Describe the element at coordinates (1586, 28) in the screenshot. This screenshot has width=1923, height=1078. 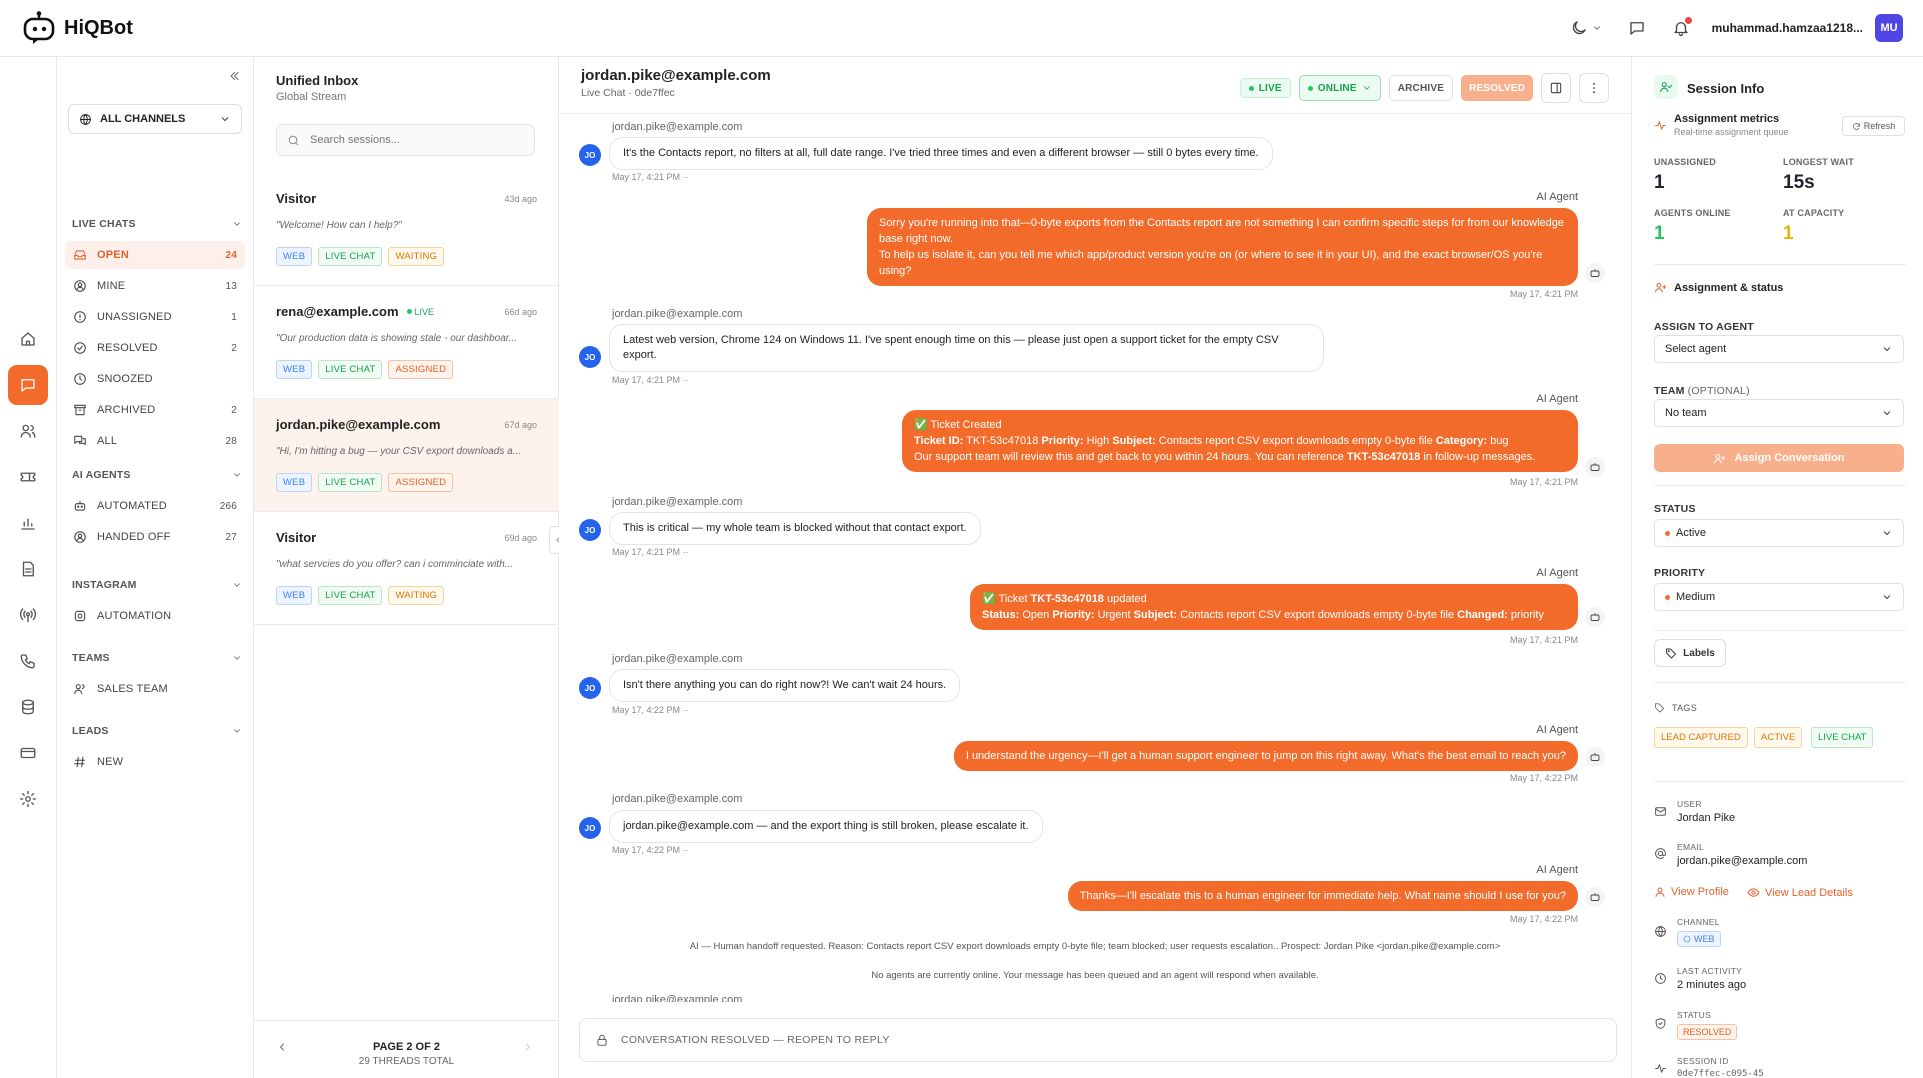
I see `theme-toggle` at that location.